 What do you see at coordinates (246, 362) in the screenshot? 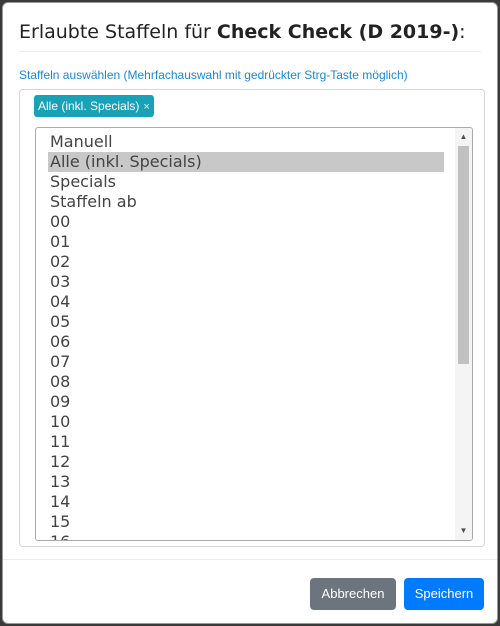
I see `season-option: 07` at bounding box center [246, 362].